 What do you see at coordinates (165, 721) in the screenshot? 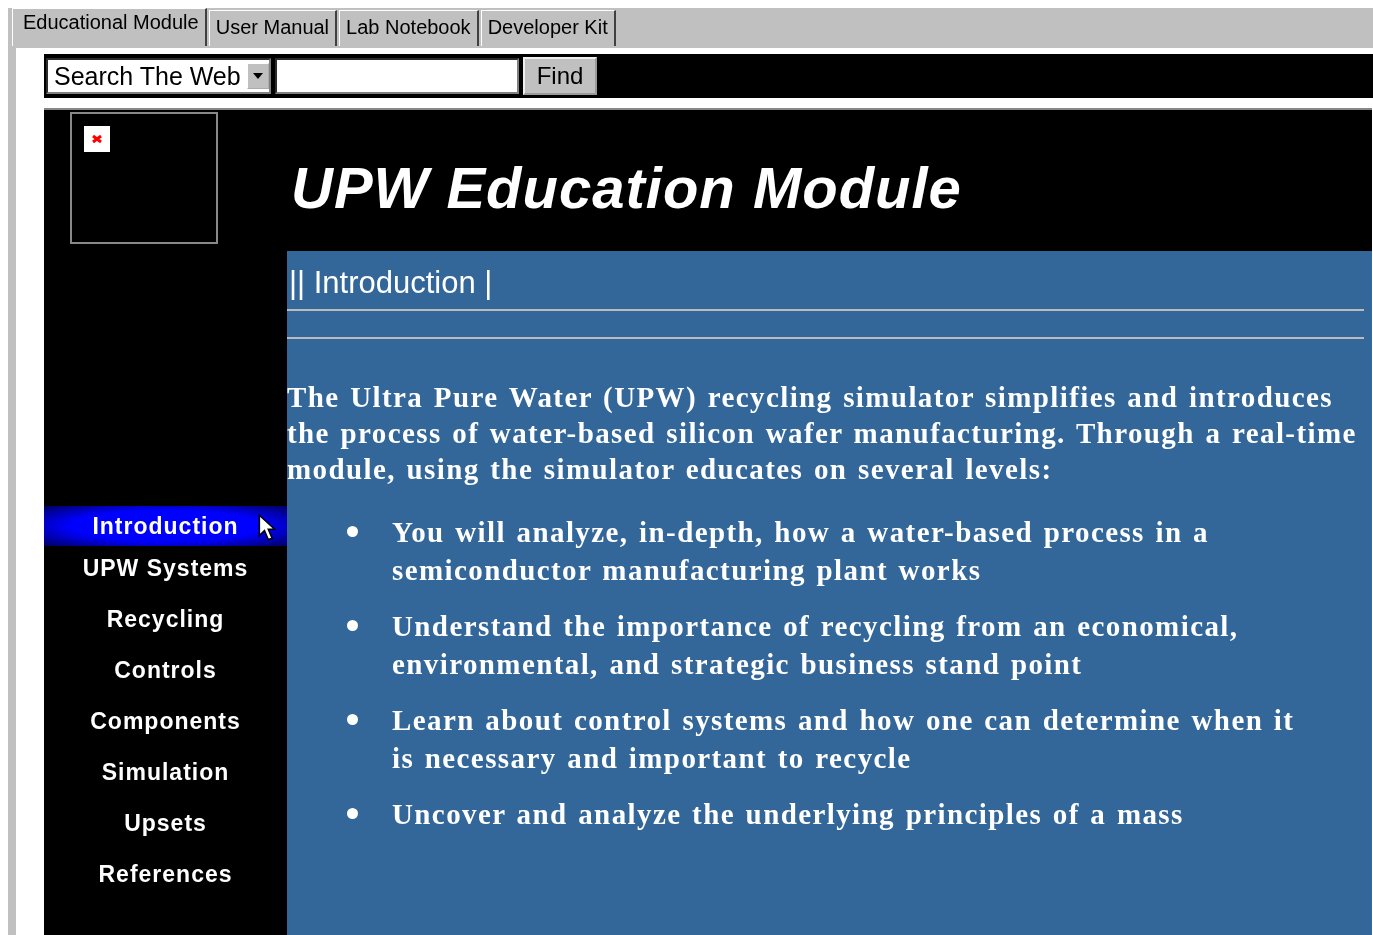
I see `sidebar-link: Components` at bounding box center [165, 721].